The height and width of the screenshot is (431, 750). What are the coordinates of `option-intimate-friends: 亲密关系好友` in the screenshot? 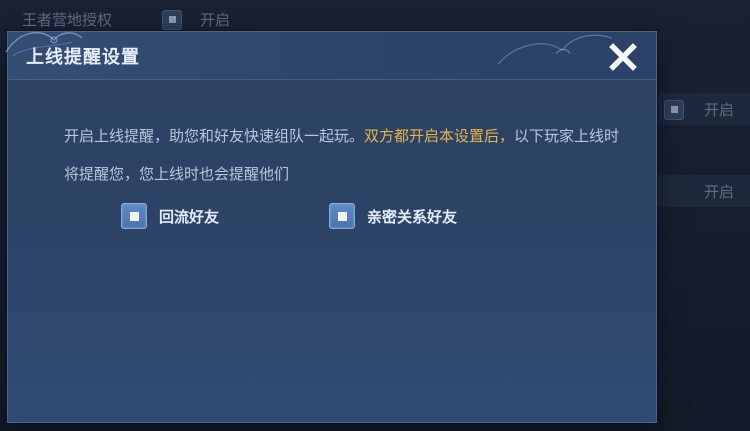 It's located at (393, 216).